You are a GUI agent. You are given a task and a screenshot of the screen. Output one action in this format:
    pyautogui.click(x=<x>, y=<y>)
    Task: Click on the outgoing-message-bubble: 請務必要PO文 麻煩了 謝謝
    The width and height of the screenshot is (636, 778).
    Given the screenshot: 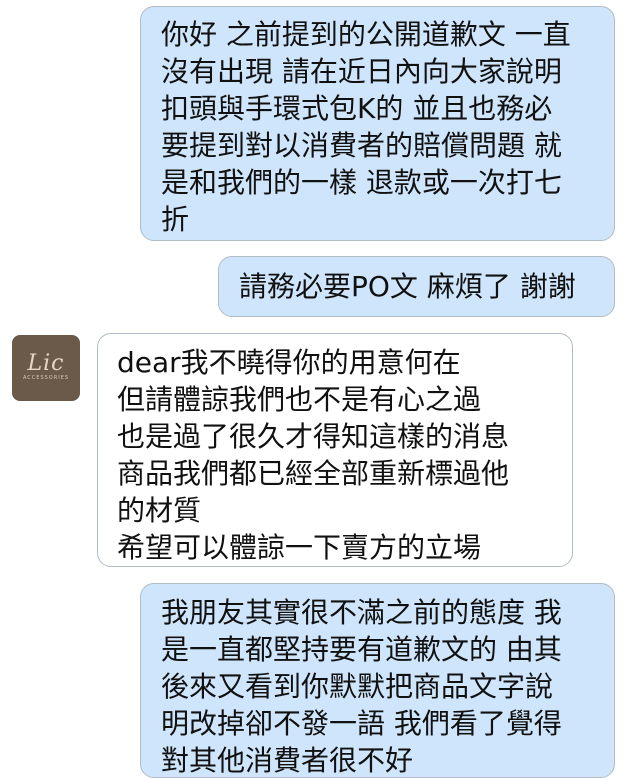 What is the action you would take?
    pyautogui.click(x=416, y=286)
    